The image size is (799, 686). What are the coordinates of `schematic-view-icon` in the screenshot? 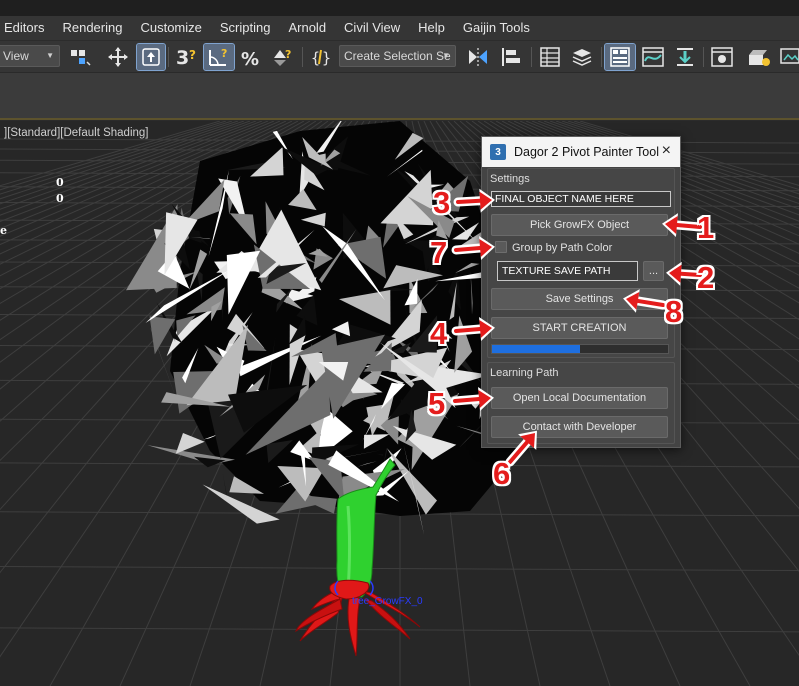 It's located at (685, 57).